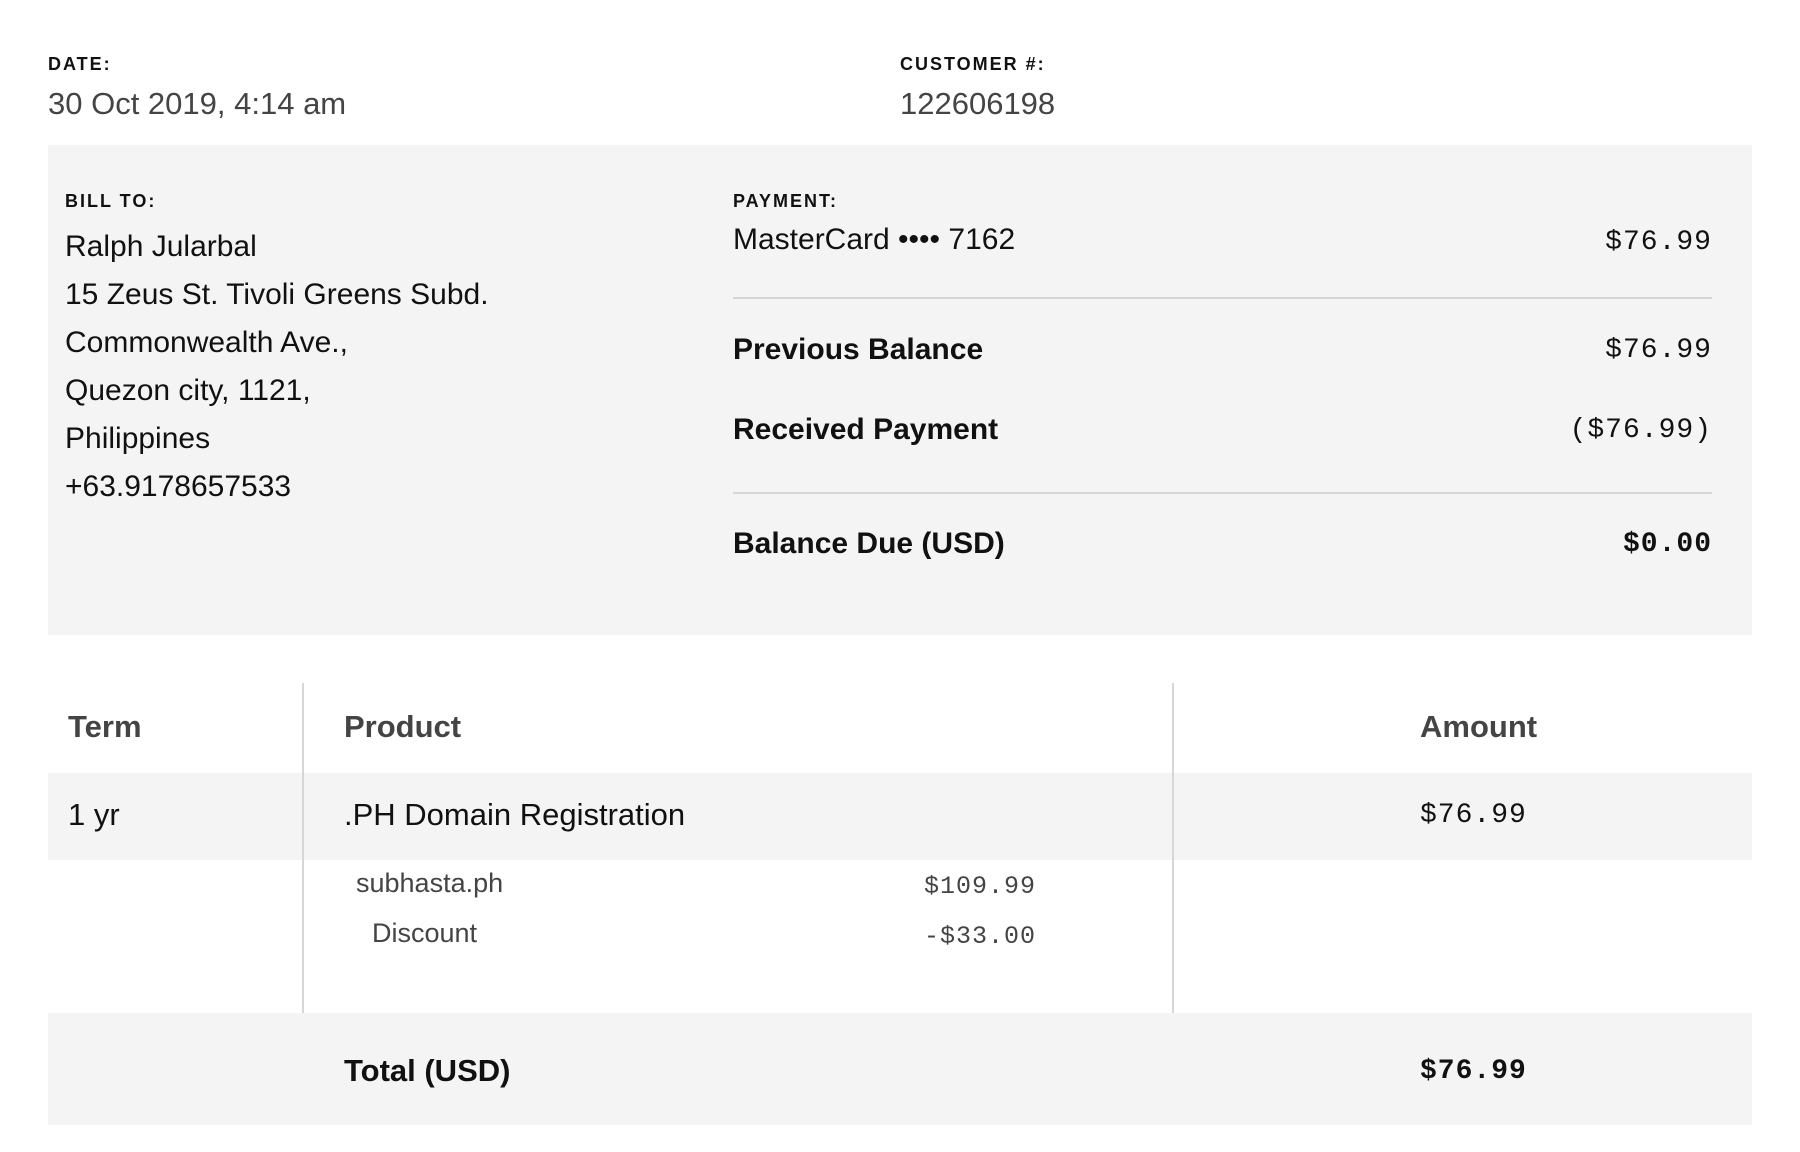 Image resolution: width=1800 pixels, height=1152 pixels. What do you see at coordinates (178, 486) in the screenshot?
I see `bill-to-phone: +63.9178657533` at bounding box center [178, 486].